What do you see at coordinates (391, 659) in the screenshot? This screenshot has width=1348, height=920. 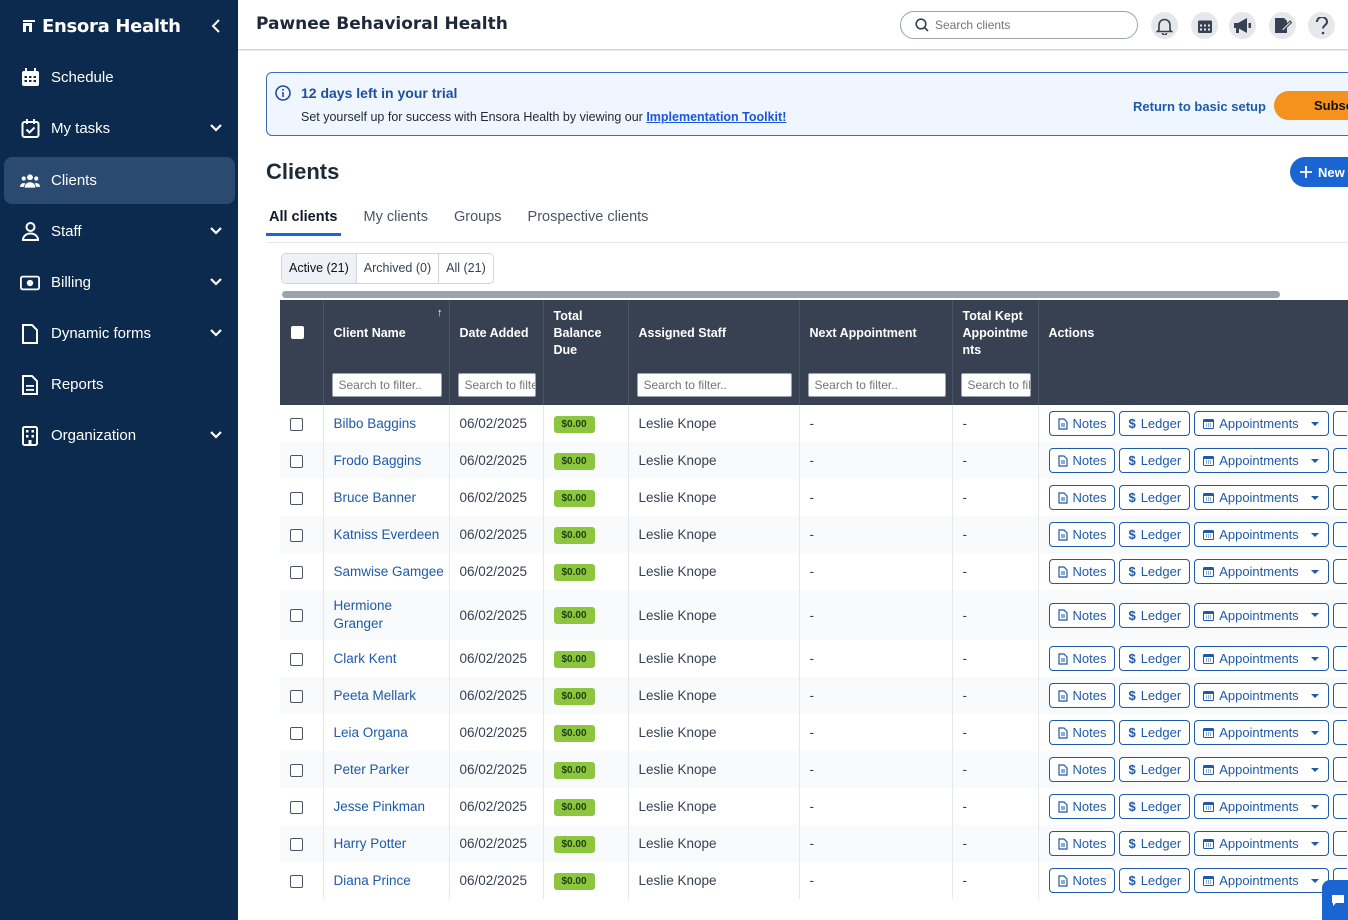 I see `client-name-link: Clark Kent` at bounding box center [391, 659].